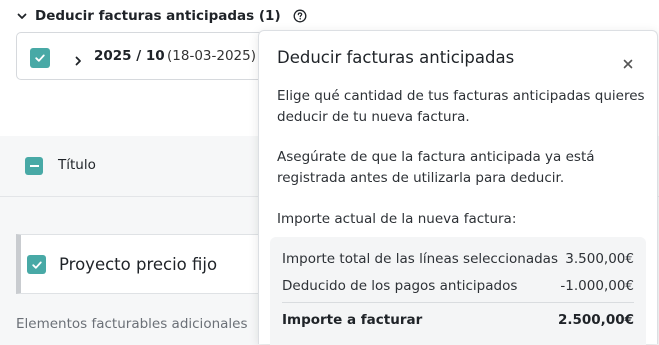  I want to click on popover-title: Deducir facturas anticipadas, so click(396, 57).